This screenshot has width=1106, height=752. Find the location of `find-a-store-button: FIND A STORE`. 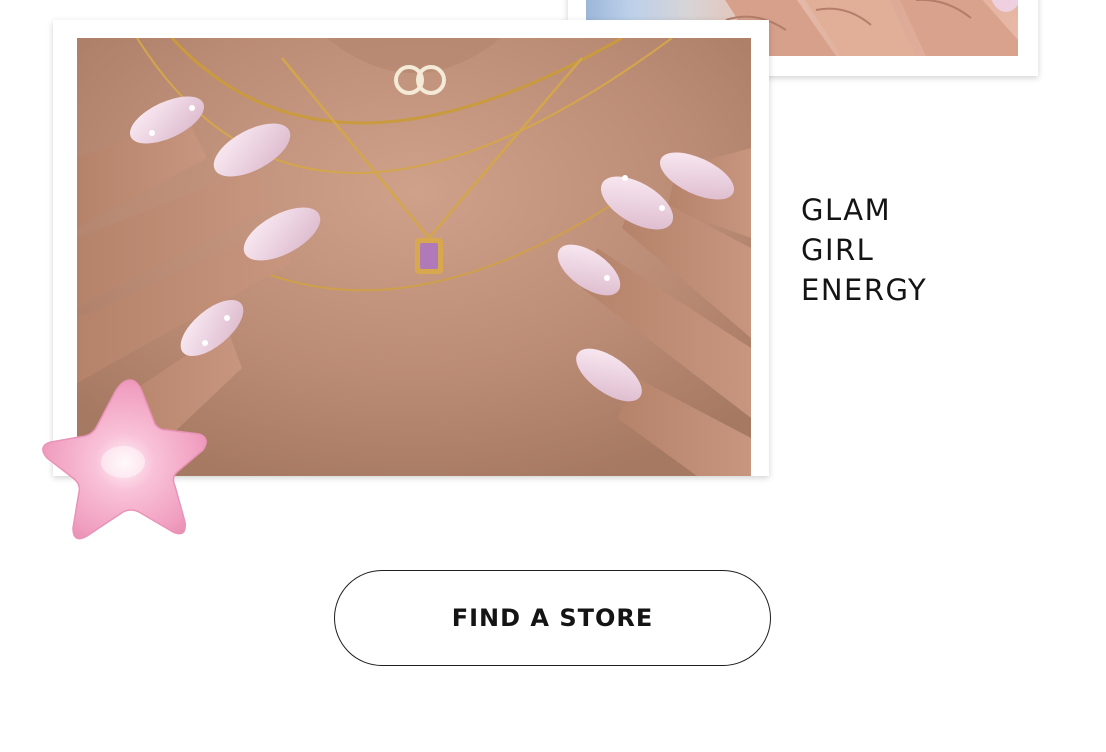

find-a-store-button: FIND A STORE is located at coordinates (552, 618).